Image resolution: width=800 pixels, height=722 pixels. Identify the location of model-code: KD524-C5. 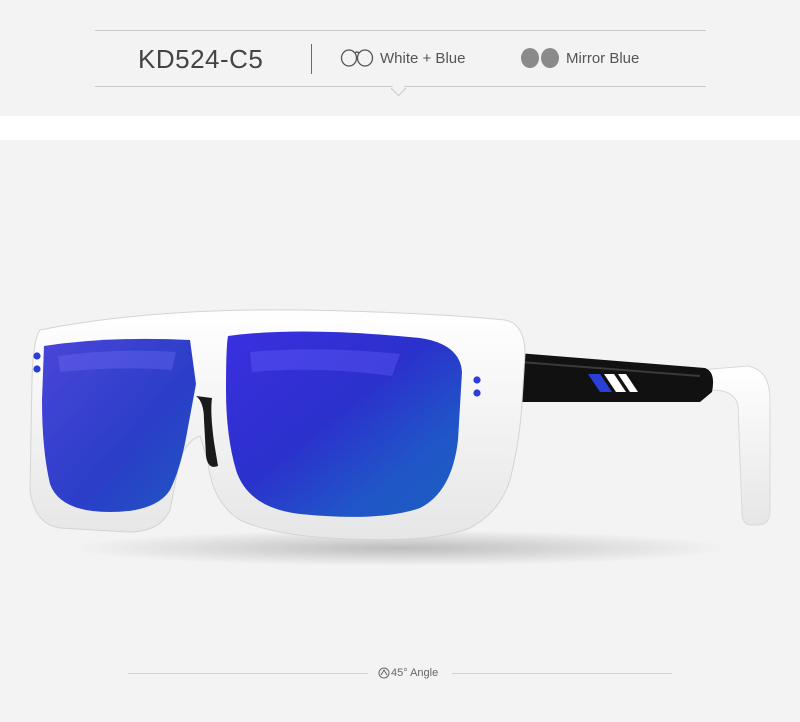
(201, 59).